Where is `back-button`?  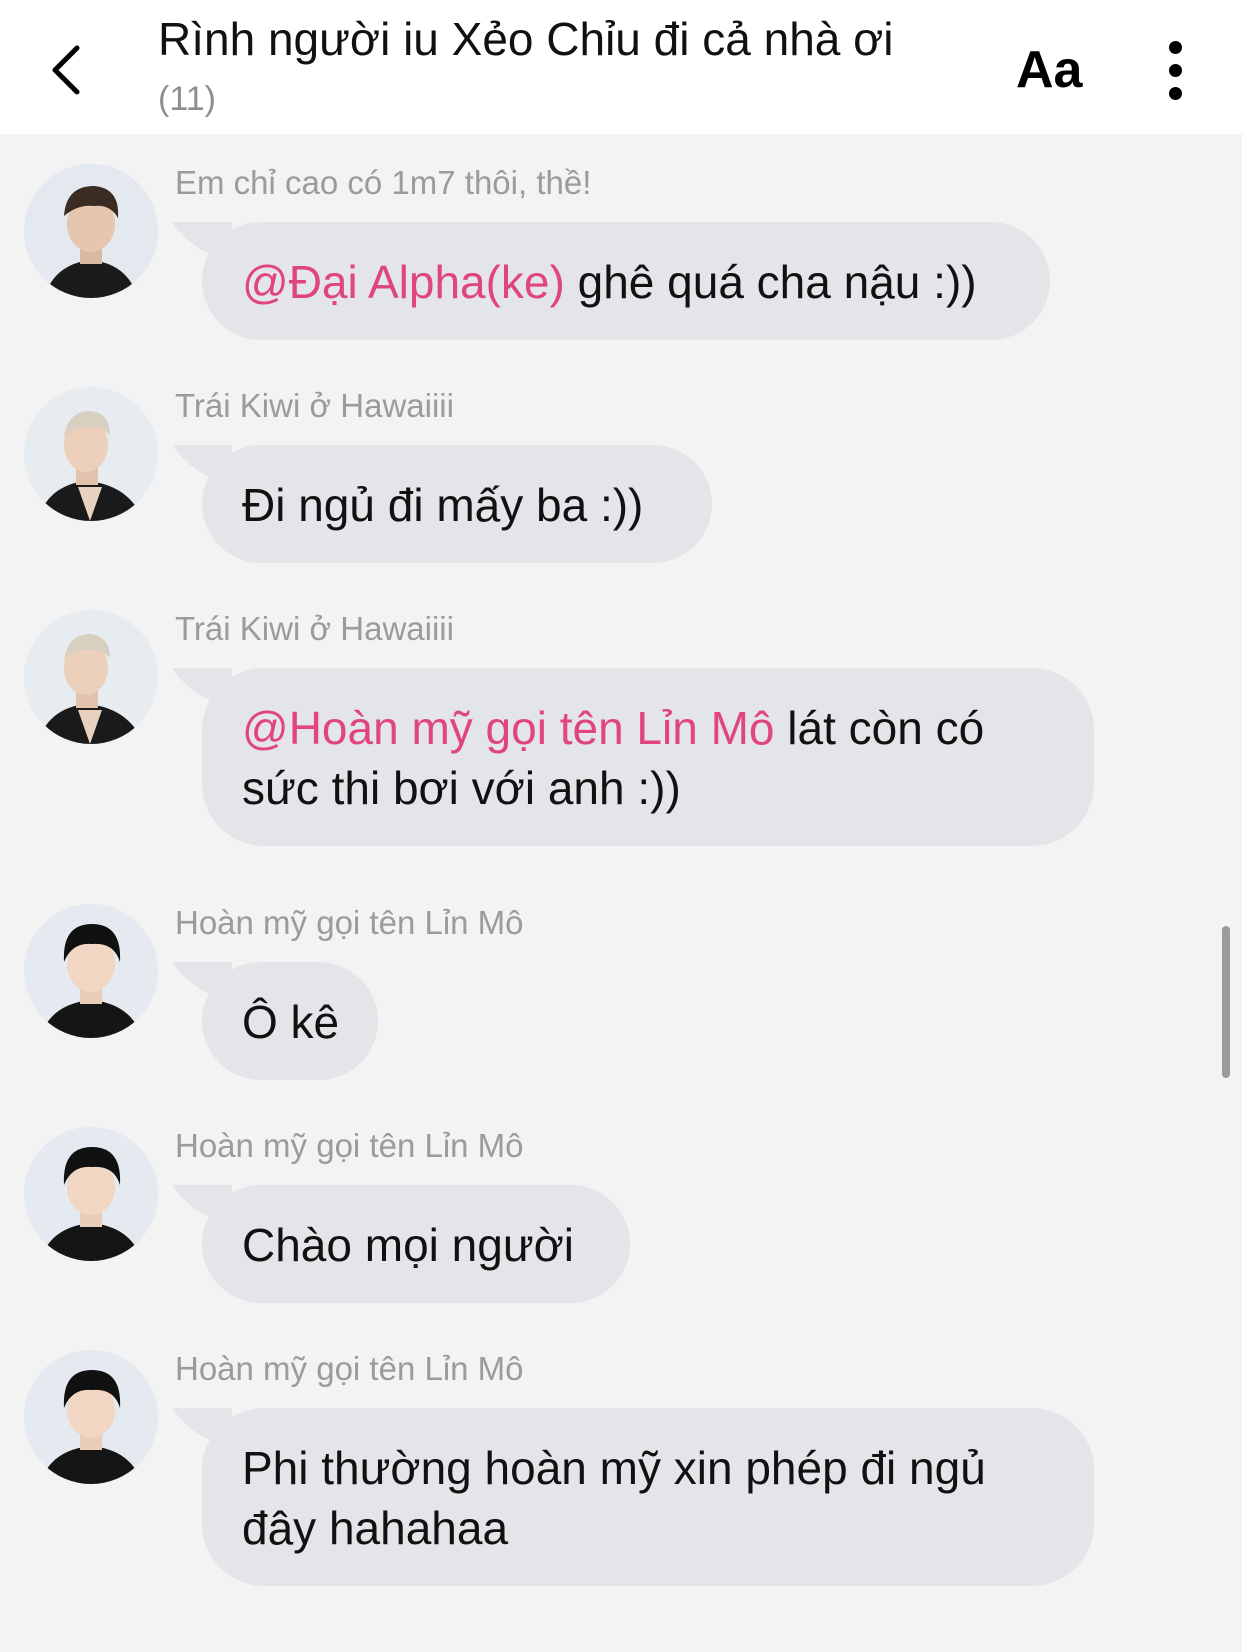 back-button is located at coordinates (65, 70).